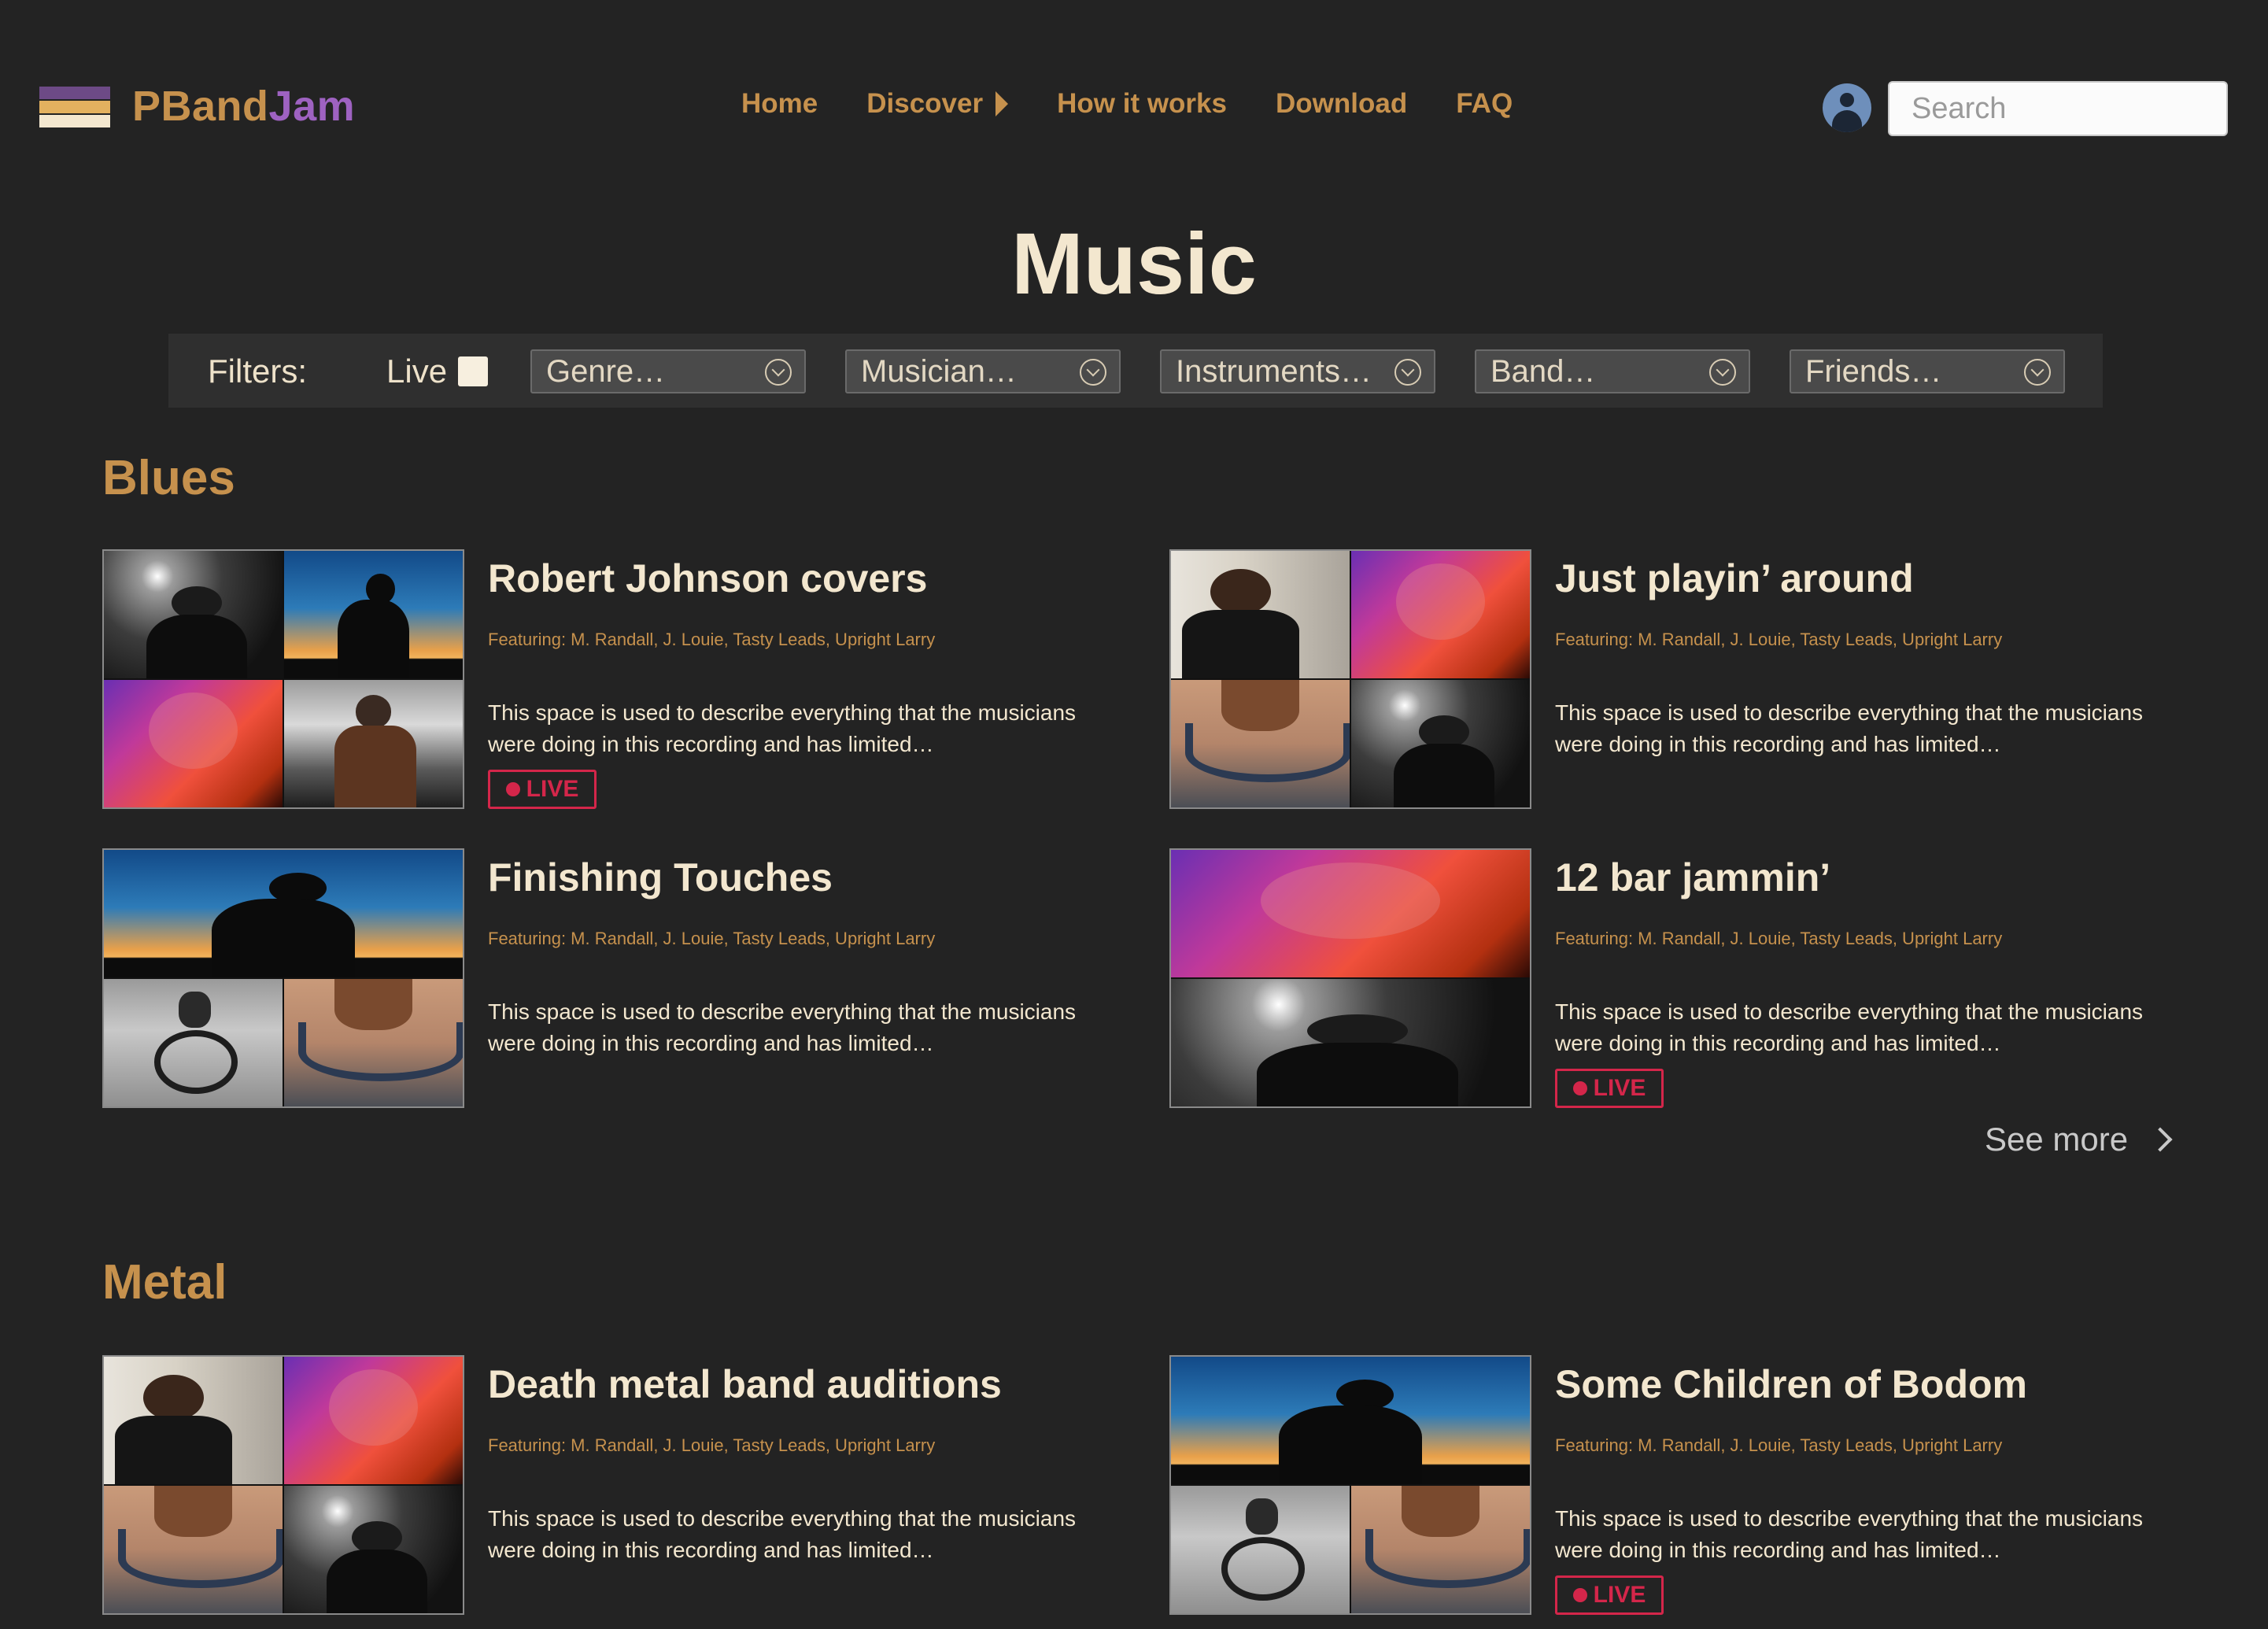  What do you see at coordinates (417, 371) in the screenshot?
I see `live-filter-label: Live` at bounding box center [417, 371].